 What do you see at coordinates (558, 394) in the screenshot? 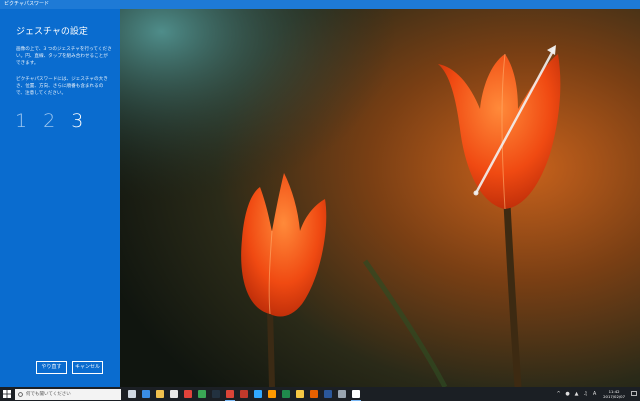
I see `chevron-up-icon: ^` at bounding box center [558, 394].